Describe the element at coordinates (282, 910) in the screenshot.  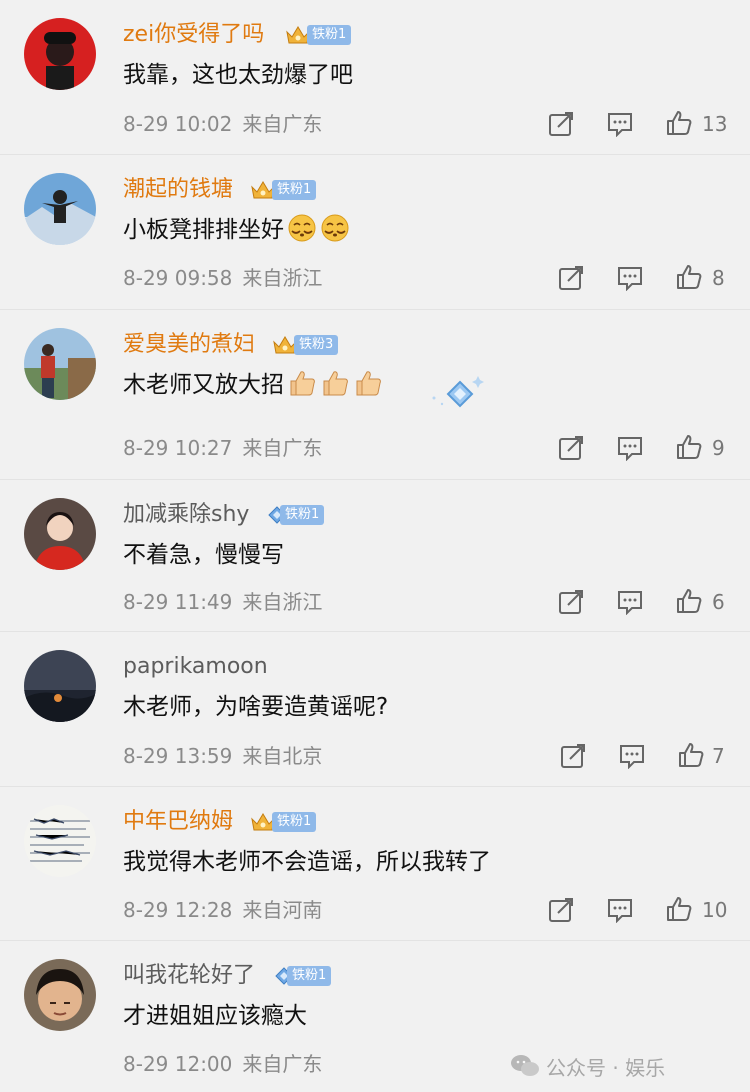
I see `comment-location: 来自河南` at that location.